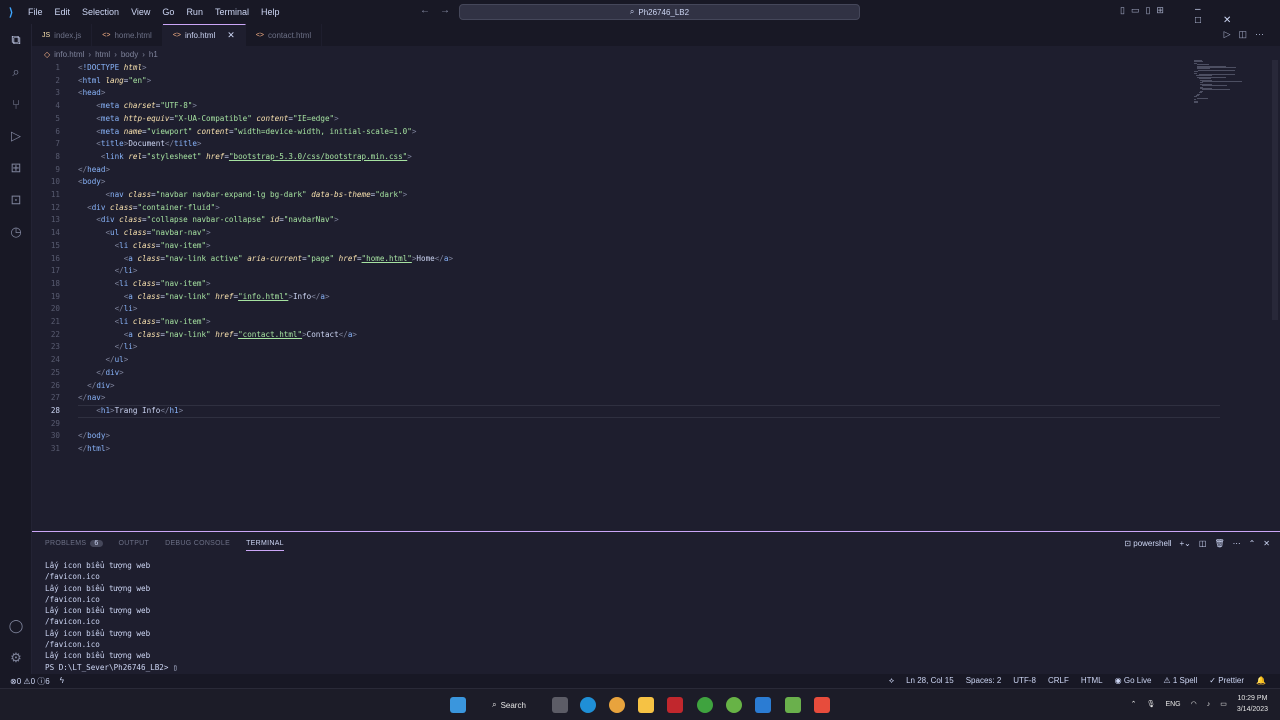 The width and height of the screenshot is (1280, 720). What do you see at coordinates (1092, 681) in the screenshot?
I see `language-mode: HTML` at bounding box center [1092, 681].